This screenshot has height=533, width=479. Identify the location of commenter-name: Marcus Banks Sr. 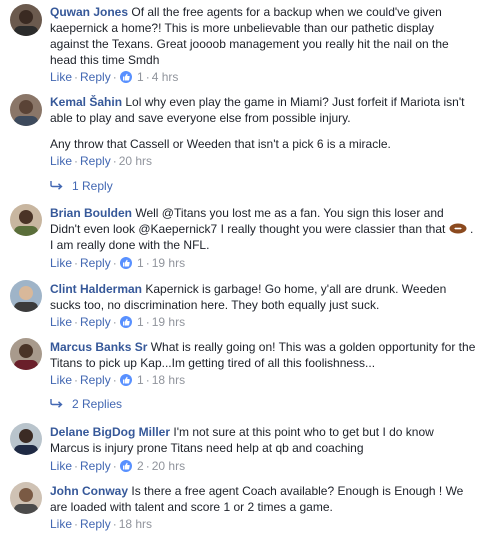
(98, 347).